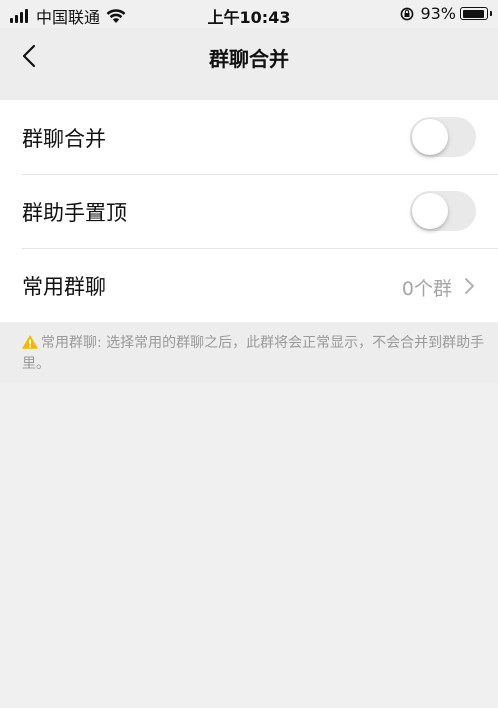  What do you see at coordinates (249, 92) in the screenshot?
I see `section-gap` at bounding box center [249, 92].